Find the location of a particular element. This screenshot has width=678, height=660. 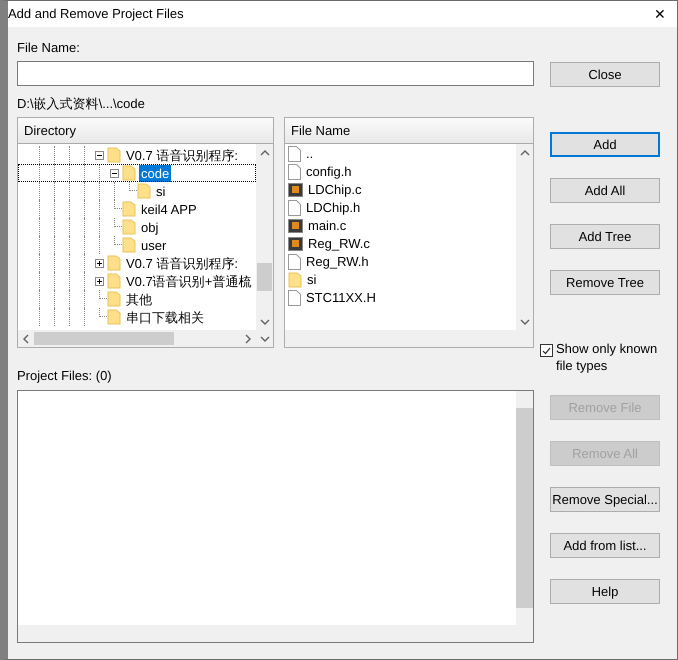

dialog-button: Add All is located at coordinates (605, 190).